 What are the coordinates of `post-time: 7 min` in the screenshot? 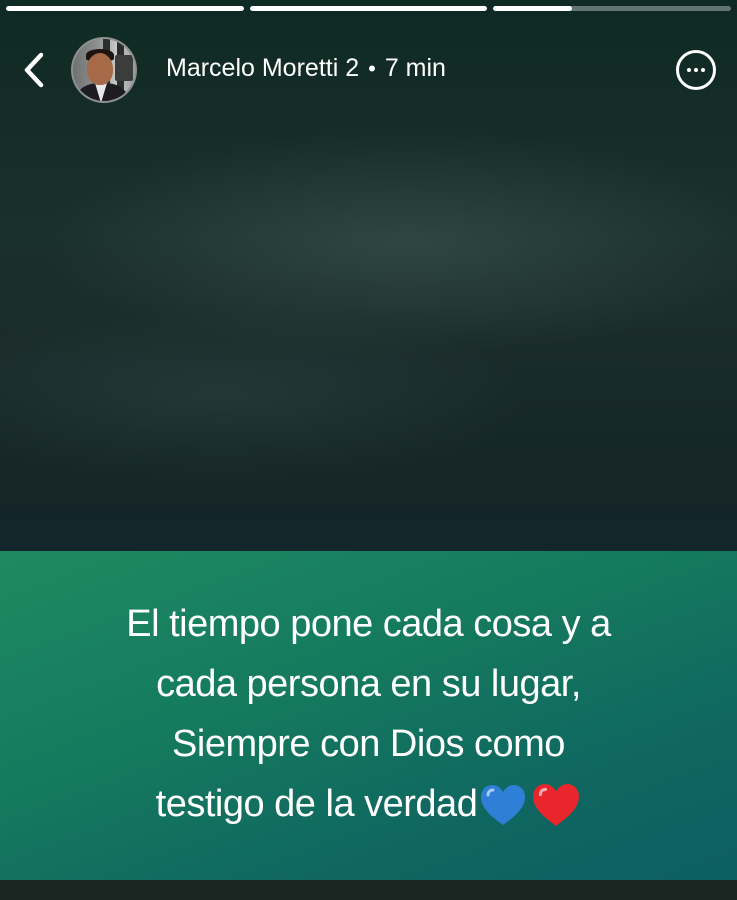 It's located at (415, 68).